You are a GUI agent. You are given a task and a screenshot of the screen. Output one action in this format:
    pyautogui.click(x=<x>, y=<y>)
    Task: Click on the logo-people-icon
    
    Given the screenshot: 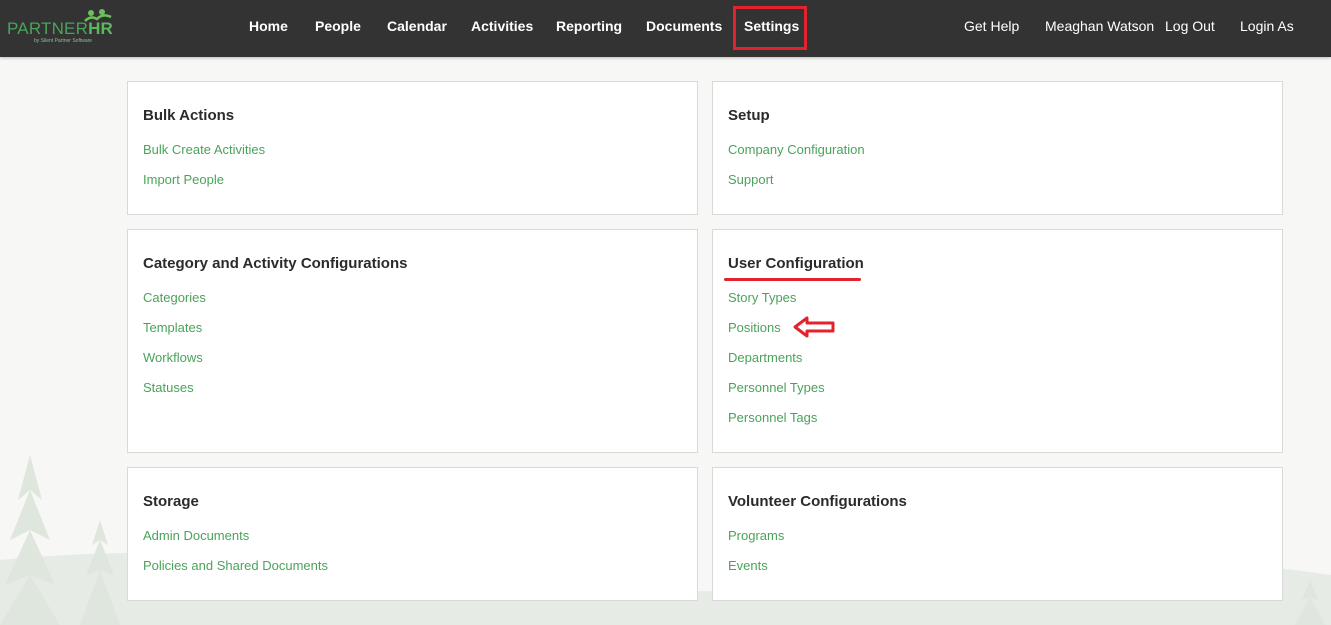 What is the action you would take?
    pyautogui.click(x=98, y=15)
    